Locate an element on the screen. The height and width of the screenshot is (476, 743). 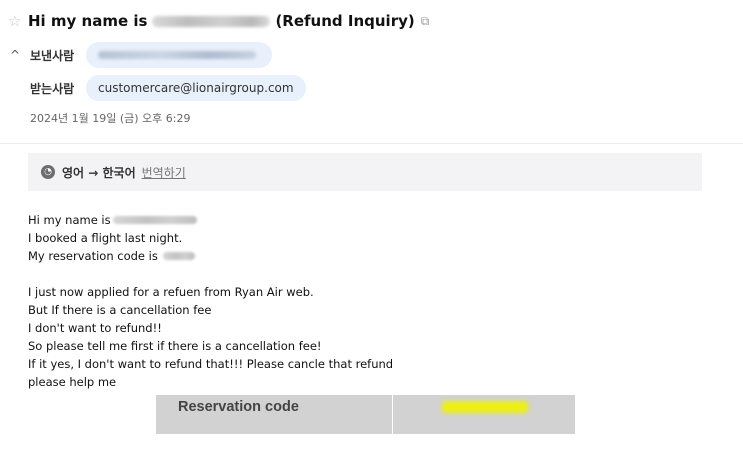
star-icon: ☆ is located at coordinates (16, 21).